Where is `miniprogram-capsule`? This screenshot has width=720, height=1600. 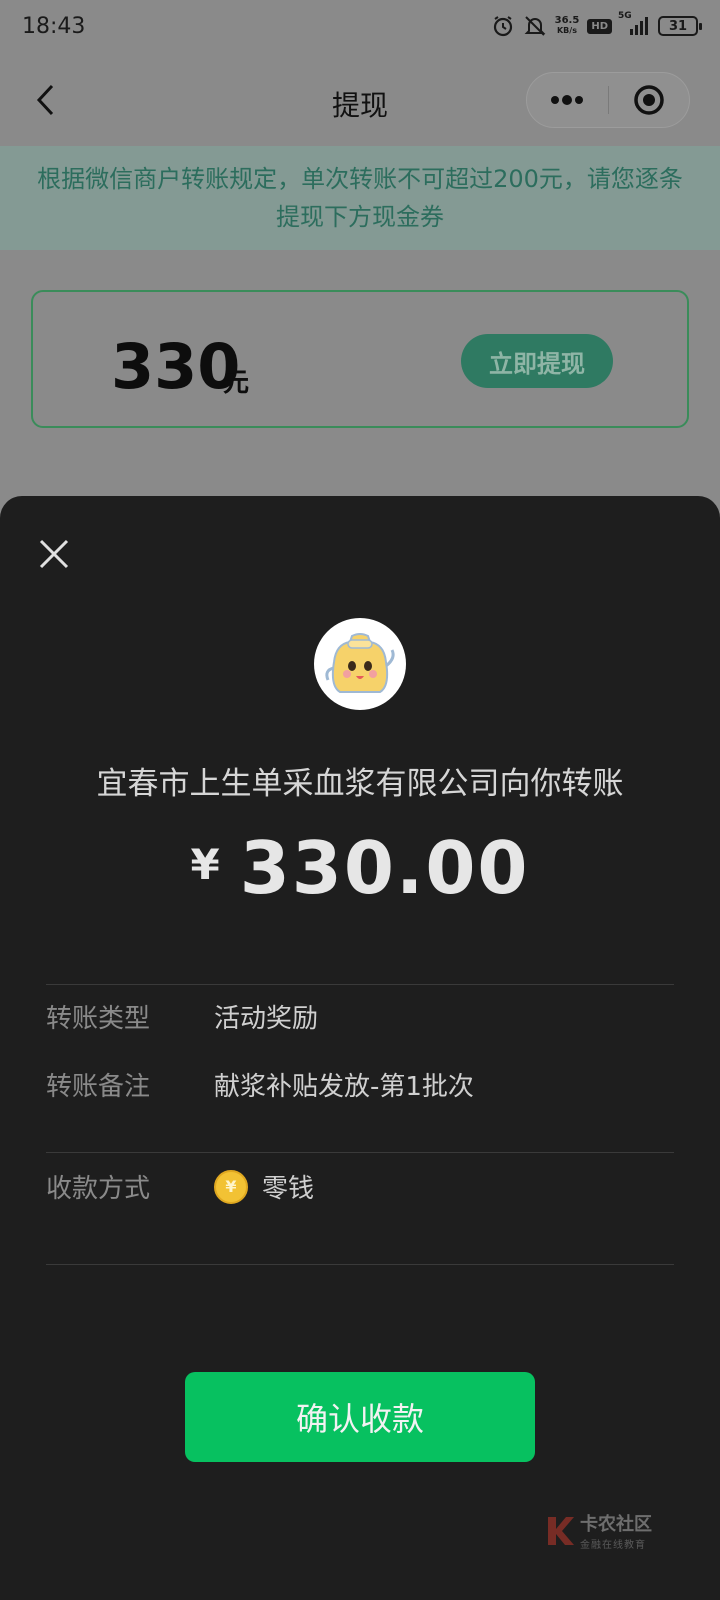
miniprogram-capsule is located at coordinates (608, 100).